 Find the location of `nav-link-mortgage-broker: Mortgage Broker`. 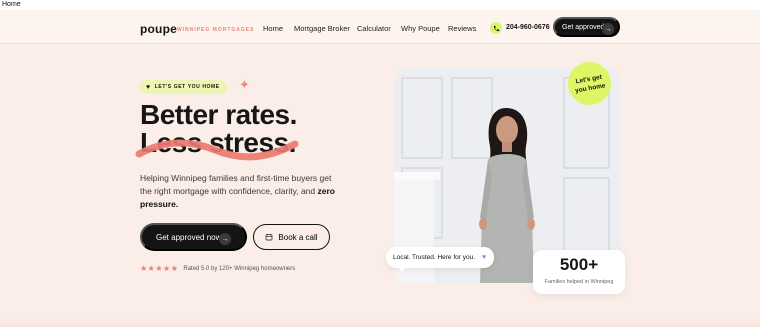

nav-link-mortgage-broker: Mortgage Broker is located at coordinates (322, 28).